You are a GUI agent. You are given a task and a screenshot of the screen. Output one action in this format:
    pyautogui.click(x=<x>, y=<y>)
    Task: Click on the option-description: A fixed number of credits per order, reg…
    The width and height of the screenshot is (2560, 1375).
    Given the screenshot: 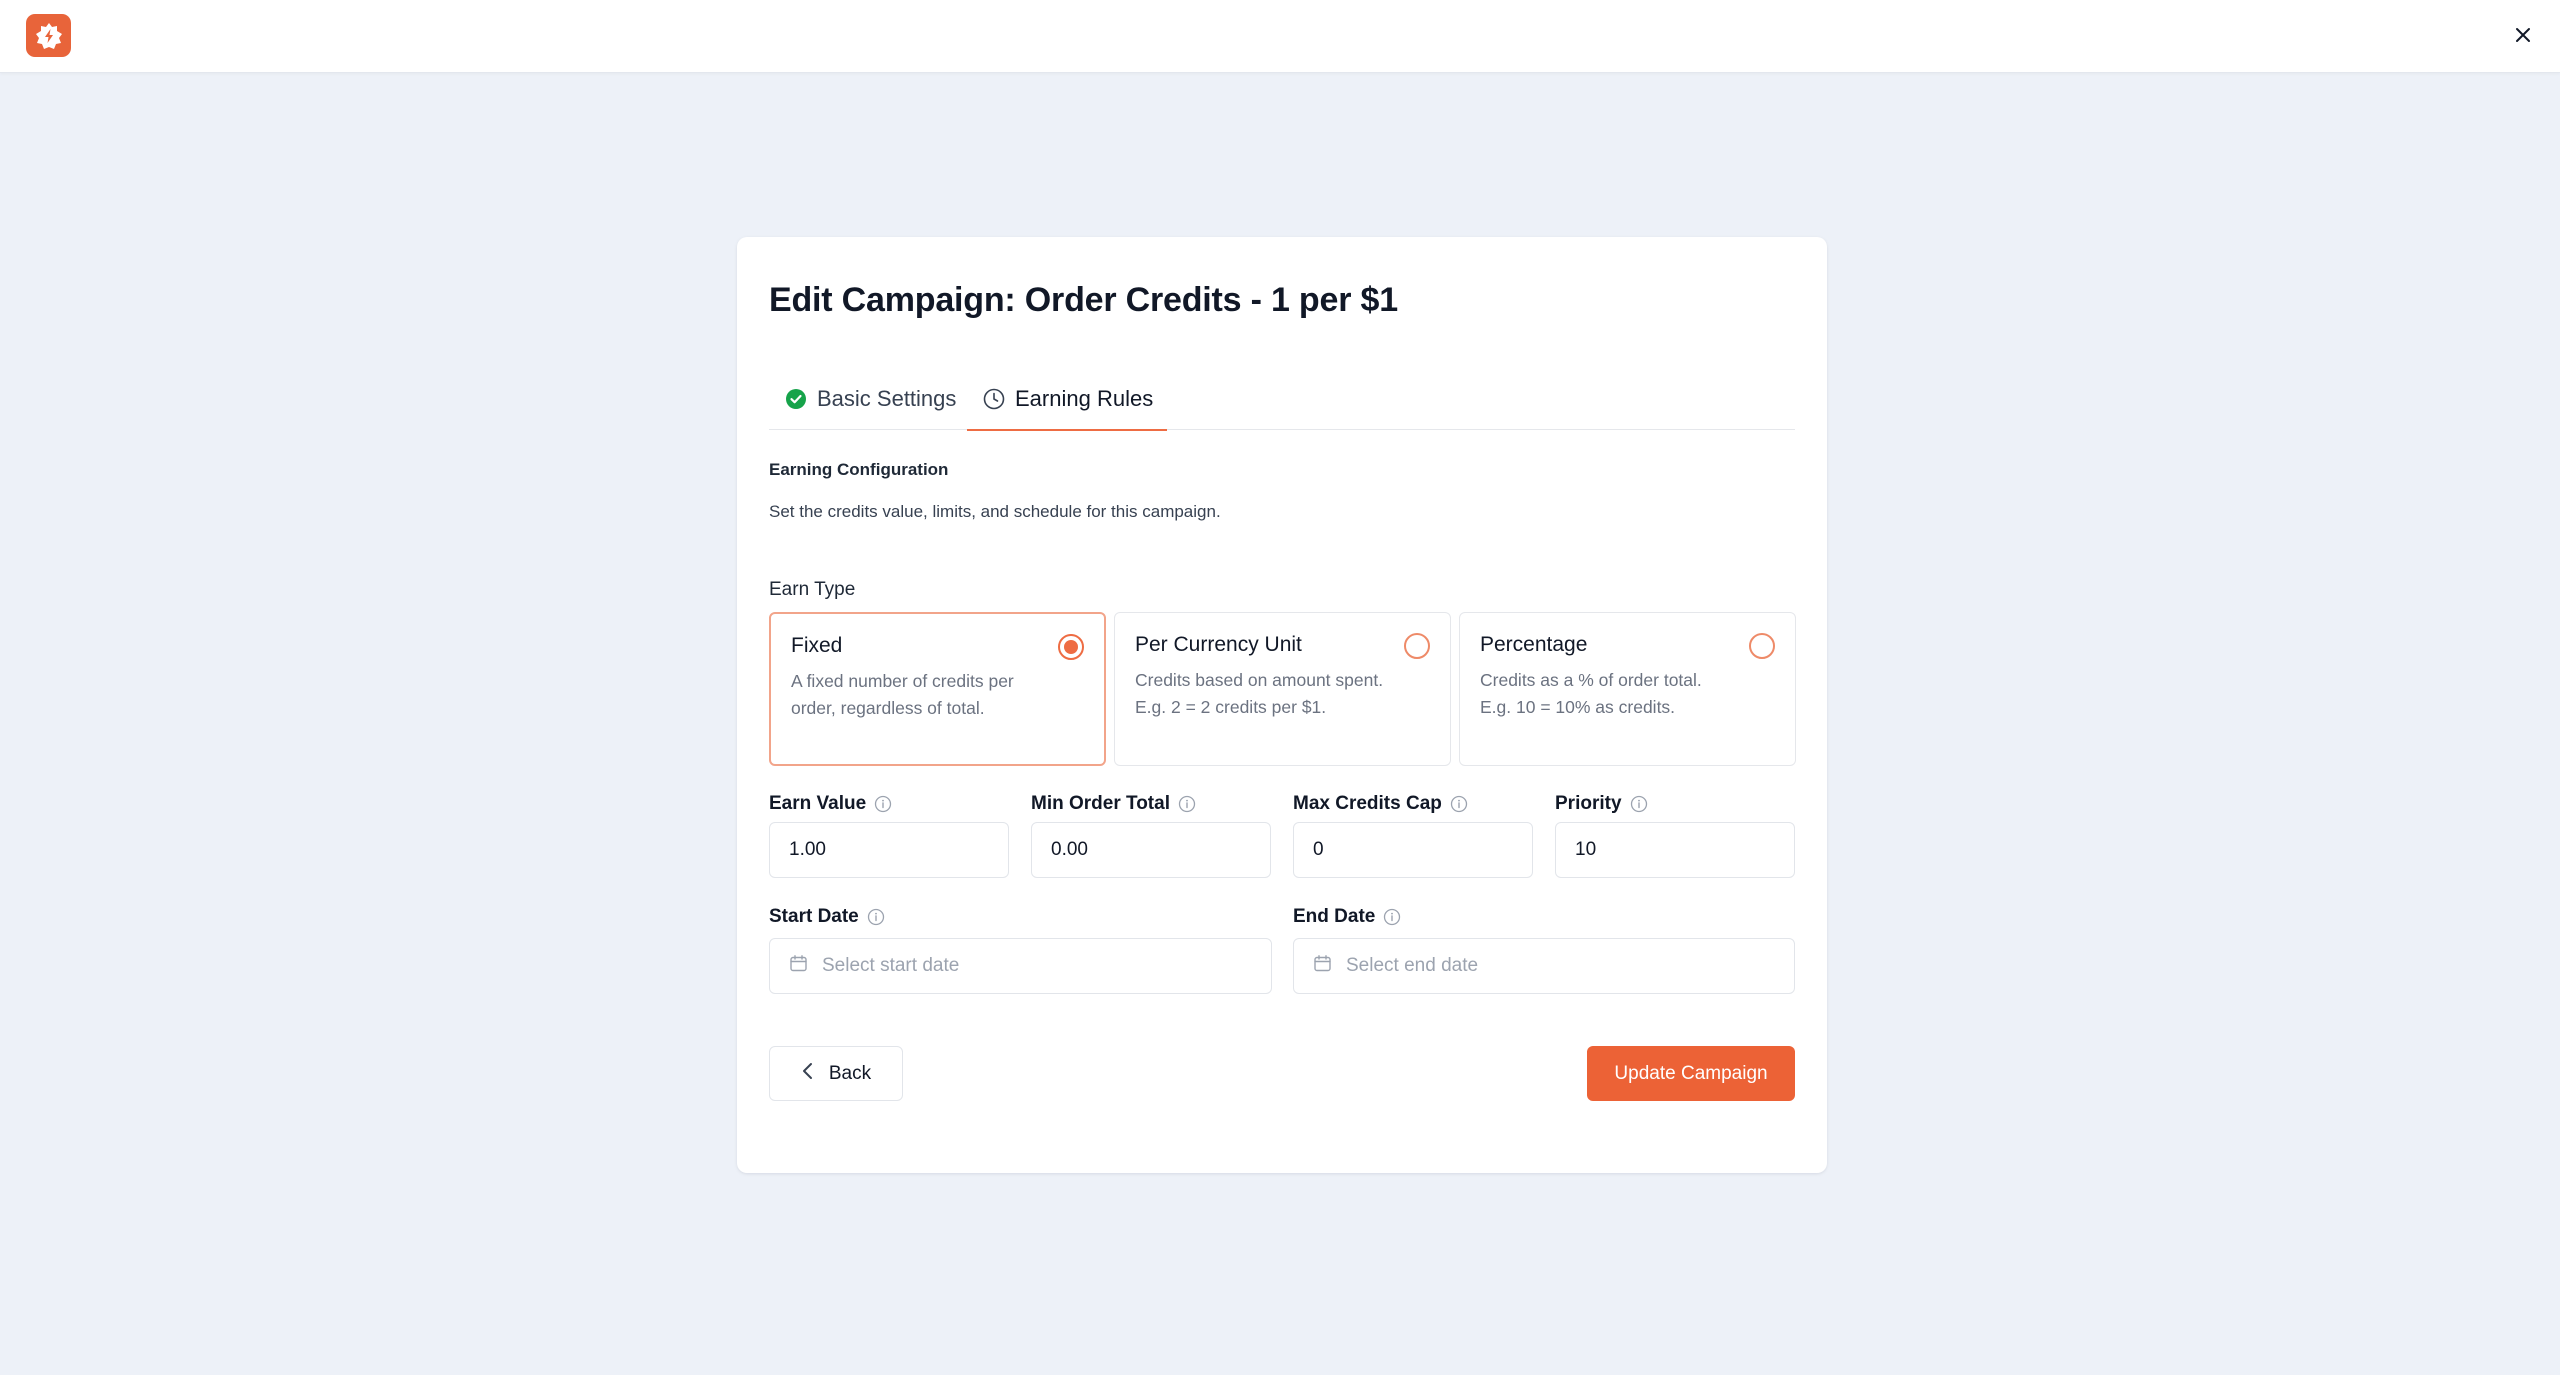 What is the action you would take?
    pyautogui.click(x=902, y=694)
    